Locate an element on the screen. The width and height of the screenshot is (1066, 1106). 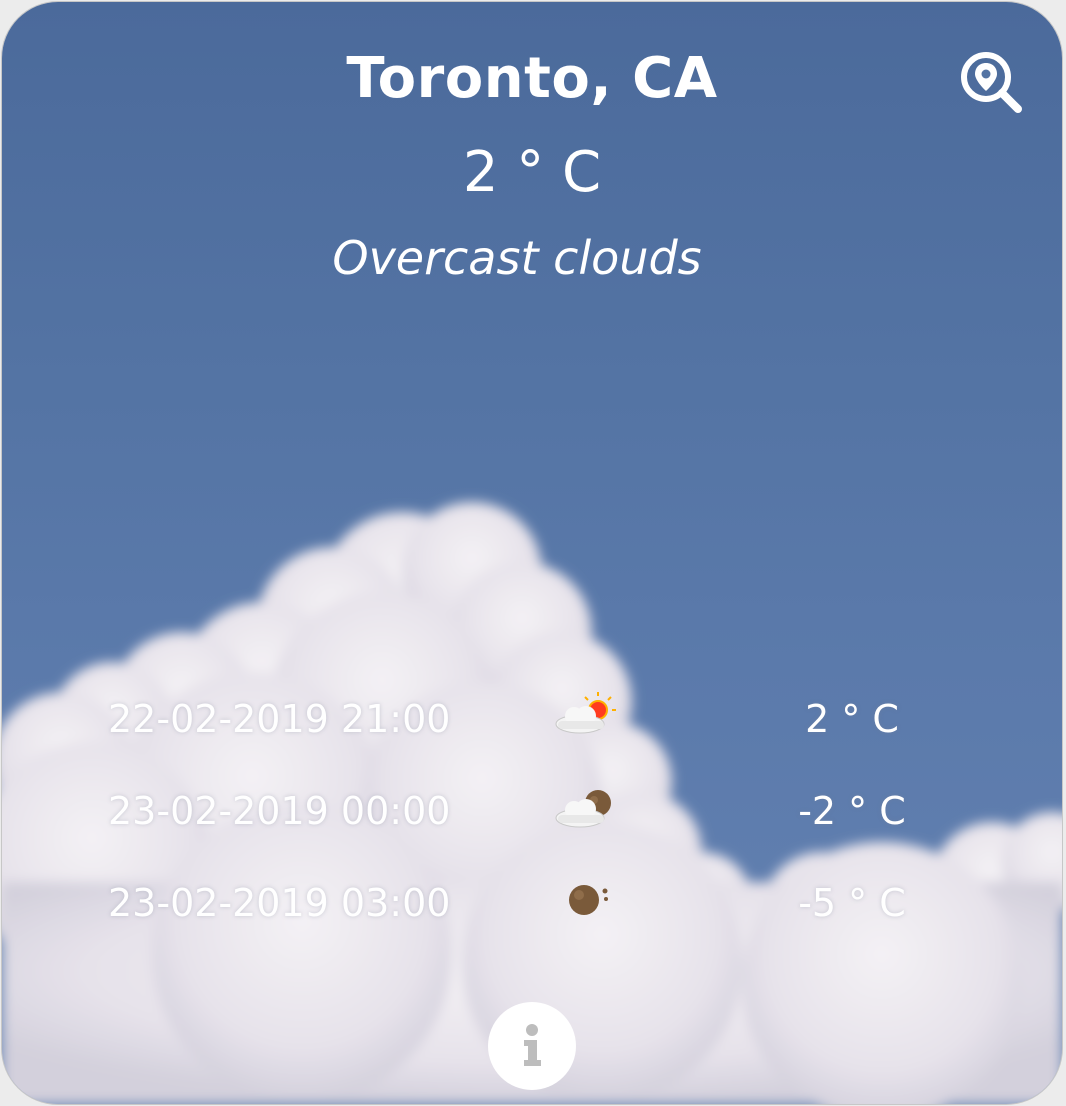
forecast-row: 23-02-2019 00:00 -2 ° C is located at coordinates (532, 826).